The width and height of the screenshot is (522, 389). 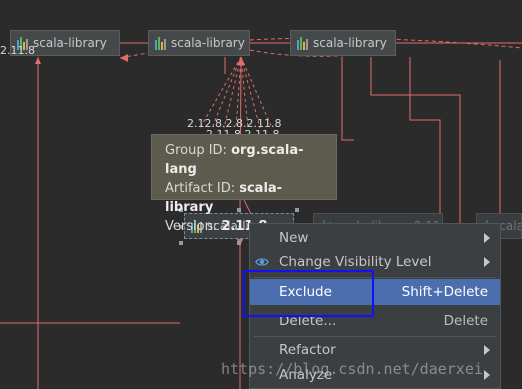 I want to click on annotation-highlight-box, so click(x=308, y=293).